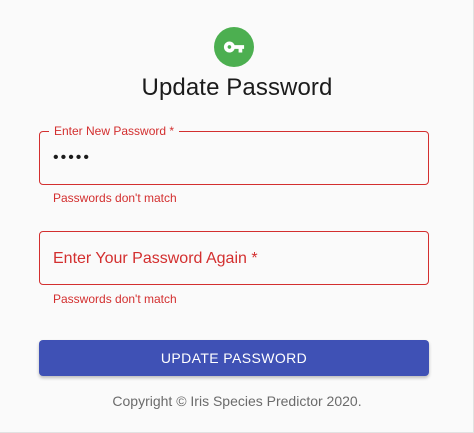 Image resolution: width=474 pixels, height=433 pixels. What do you see at coordinates (234, 358) in the screenshot?
I see `update-password-button: UPDATE PASSWORD` at bounding box center [234, 358].